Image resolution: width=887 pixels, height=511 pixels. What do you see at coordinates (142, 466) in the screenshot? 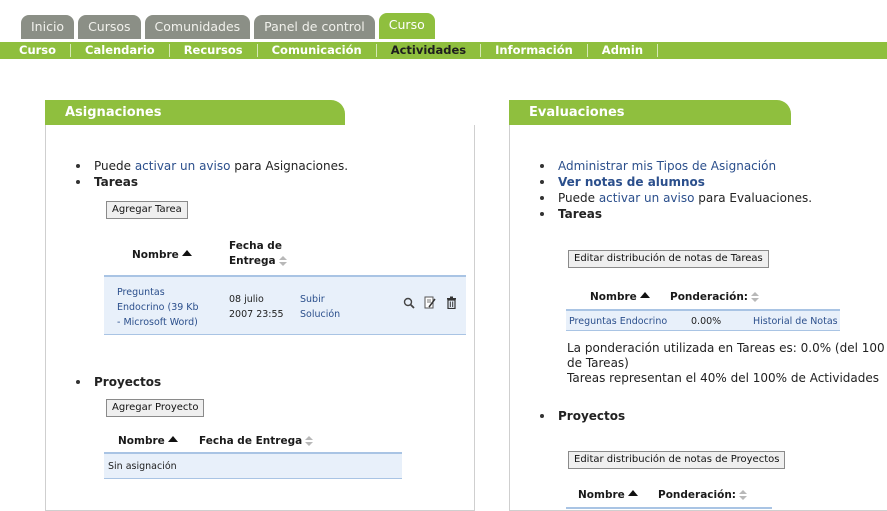
I see `sin-asignacion-text: Sin asignación` at bounding box center [142, 466].